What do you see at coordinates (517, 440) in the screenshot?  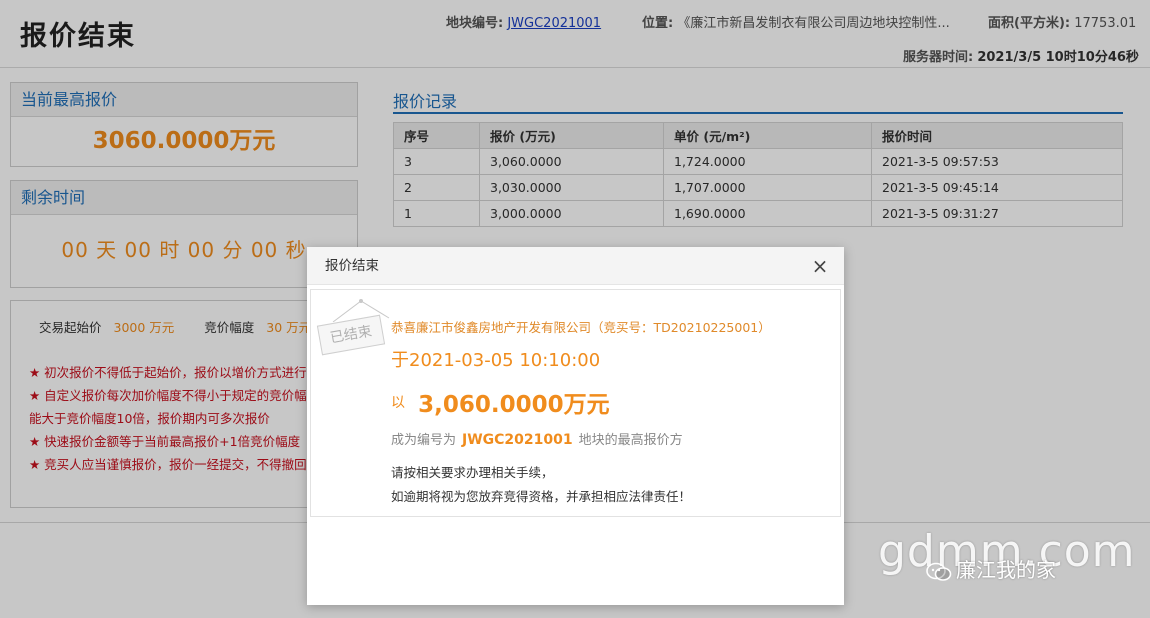 I see `winner-plot-code: JWGC2021001` at bounding box center [517, 440].